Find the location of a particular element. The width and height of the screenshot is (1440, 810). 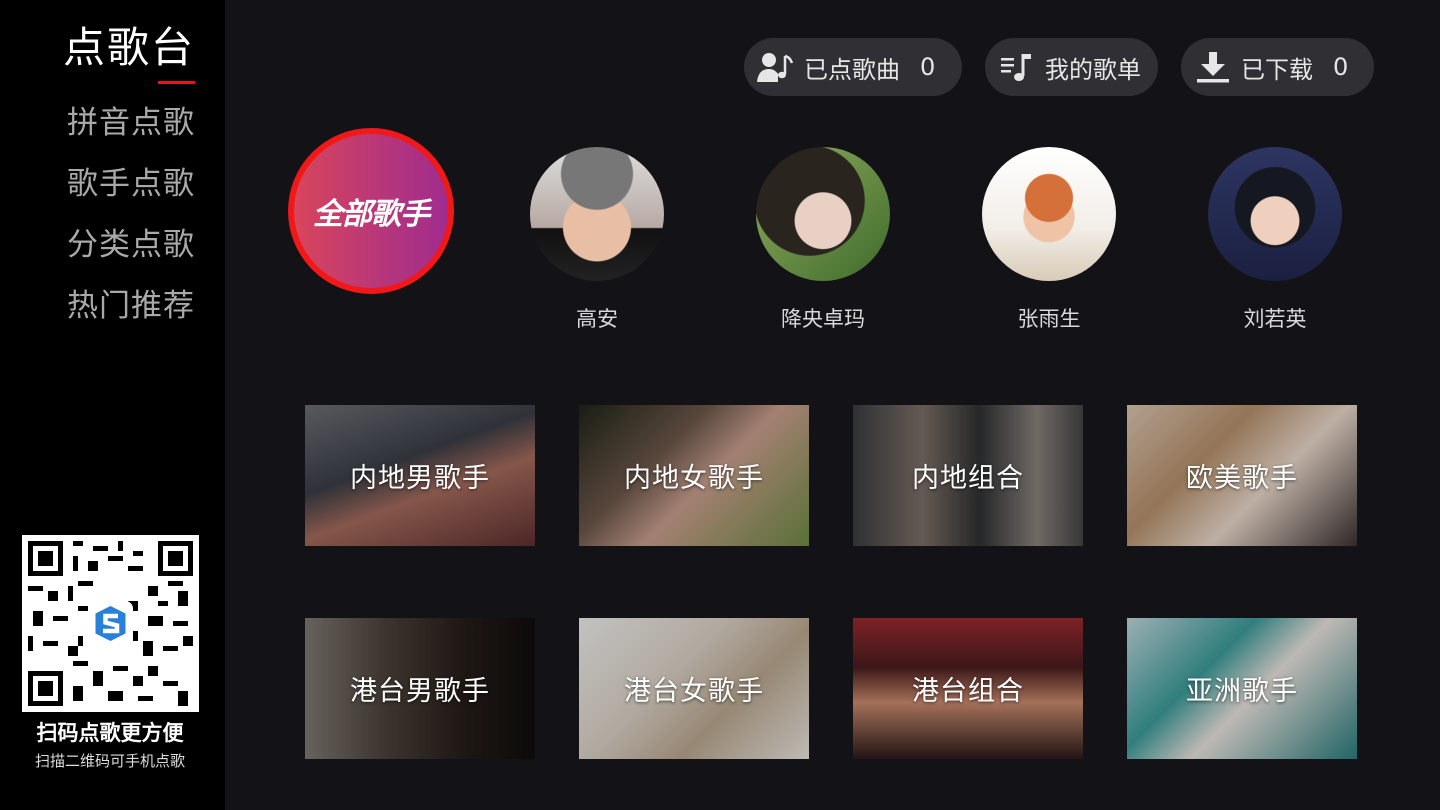

download-icon is located at coordinates (1213, 67).